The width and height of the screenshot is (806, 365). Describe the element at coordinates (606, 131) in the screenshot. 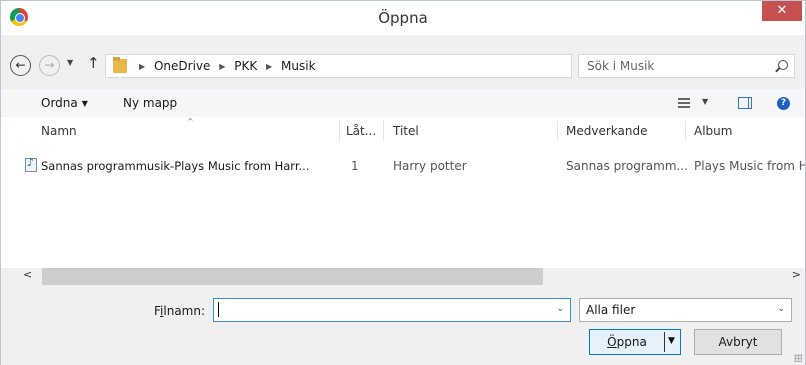

I see `column-header-artists: Medverkande` at that location.